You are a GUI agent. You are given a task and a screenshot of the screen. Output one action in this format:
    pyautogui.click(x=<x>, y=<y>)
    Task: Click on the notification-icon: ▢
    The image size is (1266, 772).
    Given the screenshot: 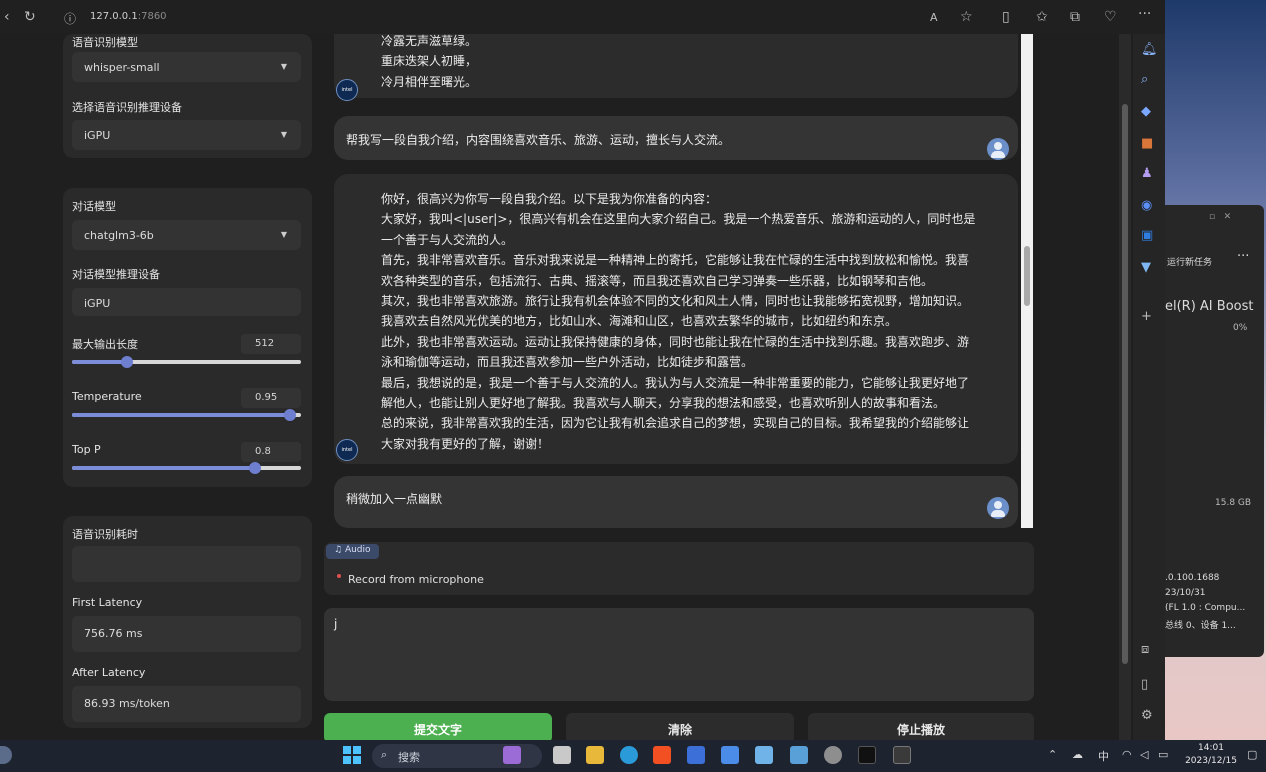 What is the action you would take?
    pyautogui.click(x=1252, y=754)
    